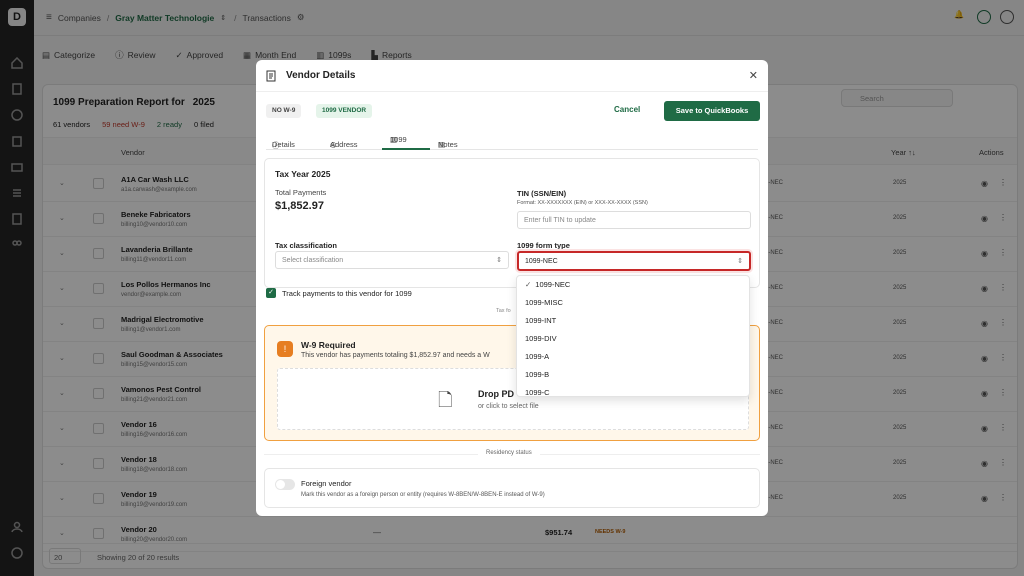  Describe the element at coordinates (633, 390) in the screenshot. I see `option-1099-c: 1099-C` at that location.